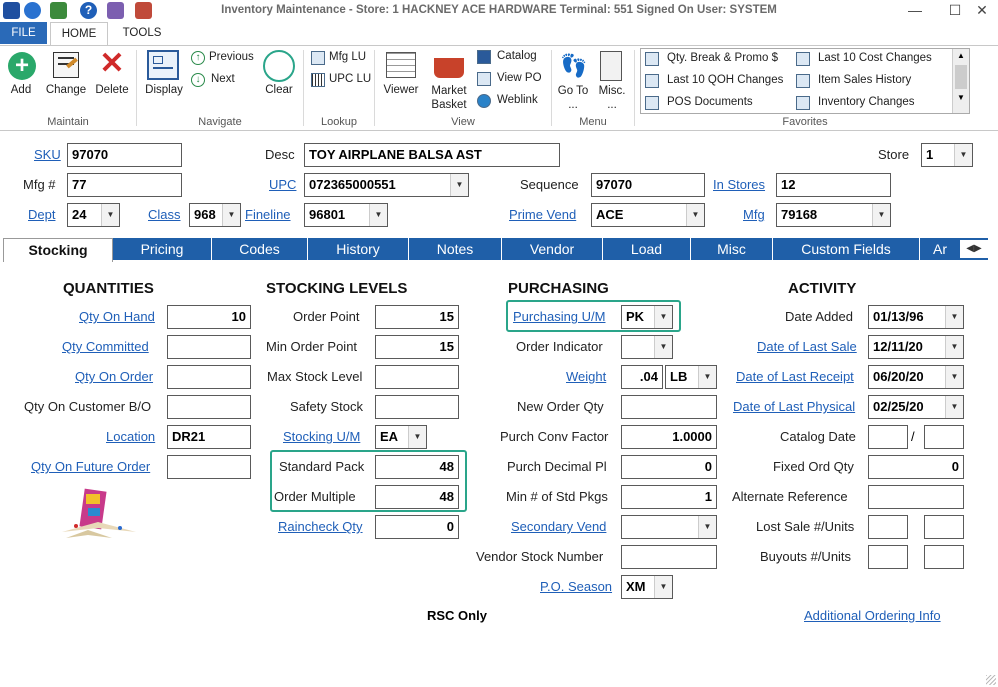 Image resolution: width=998 pixels, height=687 pixels. What do you see at coordinates (162, 249) in the screenshot?
I see `tab-pricing: Pricing` at bounding box center [162, 249].